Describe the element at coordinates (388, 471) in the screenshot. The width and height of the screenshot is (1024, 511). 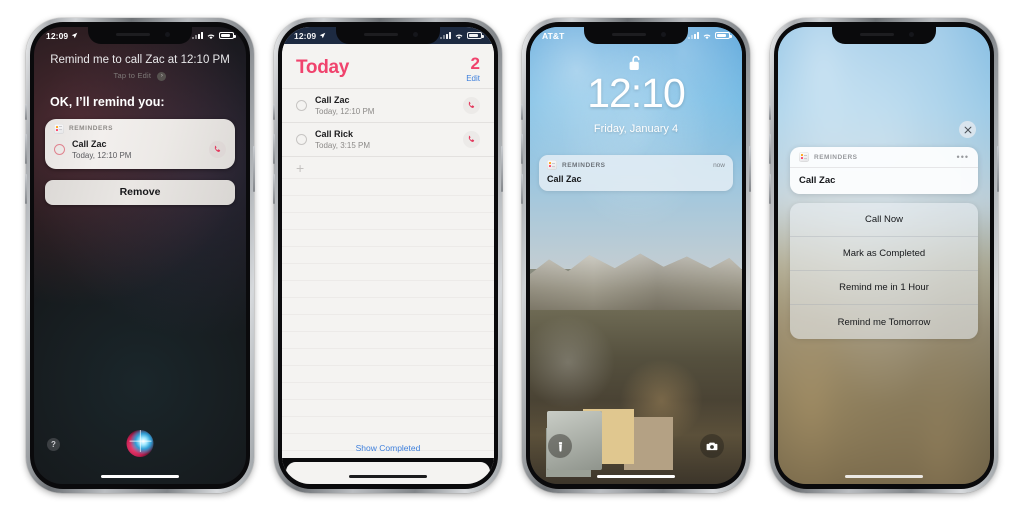
I see `card-stack-background` at that location.